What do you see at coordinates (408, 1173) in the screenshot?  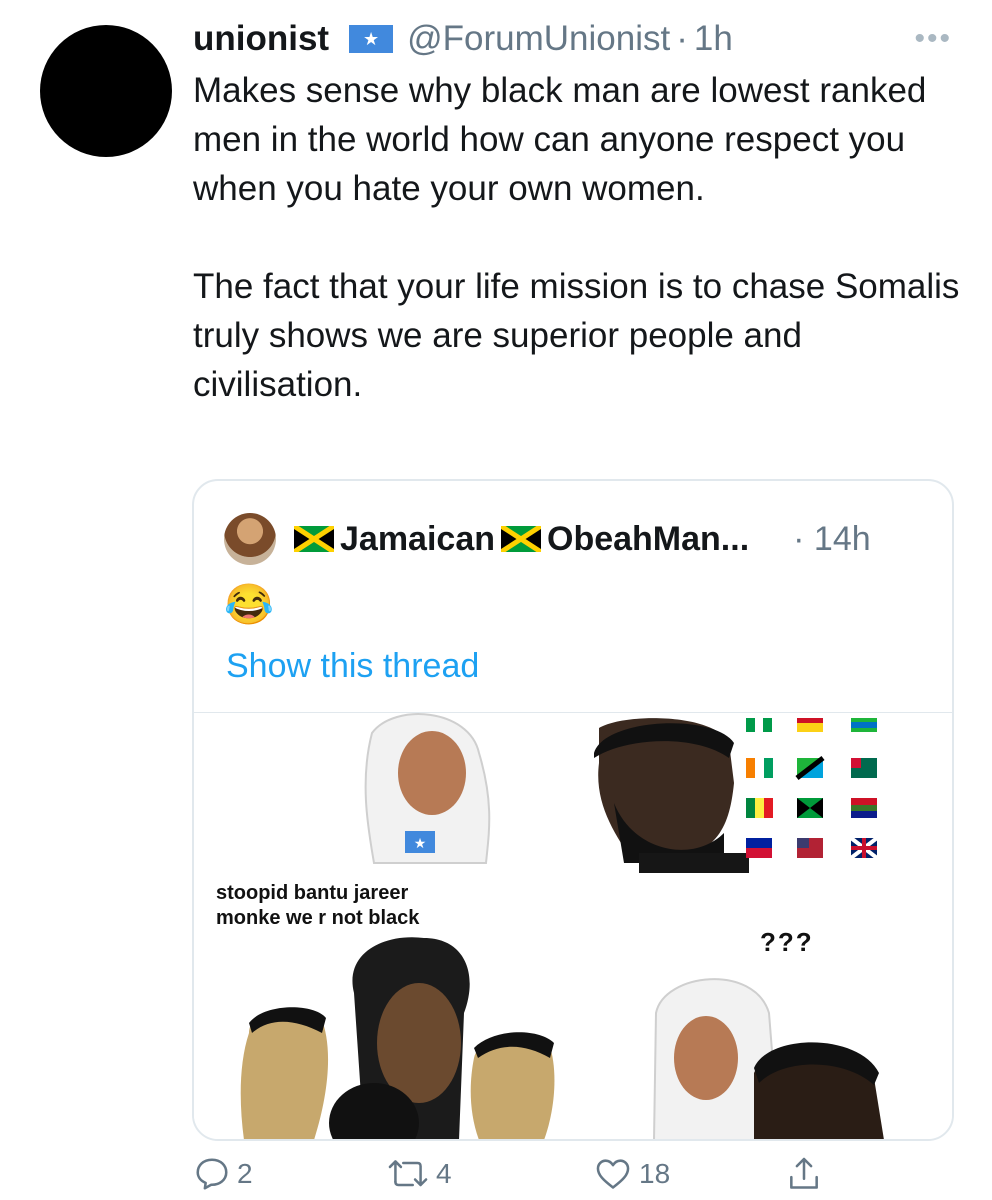 I see `retweet-icon` at bounding box center [408, 1173].